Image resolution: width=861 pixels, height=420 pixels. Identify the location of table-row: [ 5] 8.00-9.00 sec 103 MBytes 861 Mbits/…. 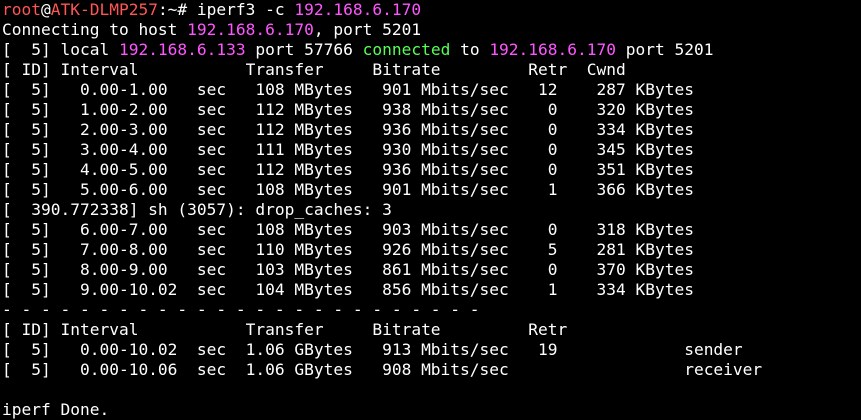
(348, 269).